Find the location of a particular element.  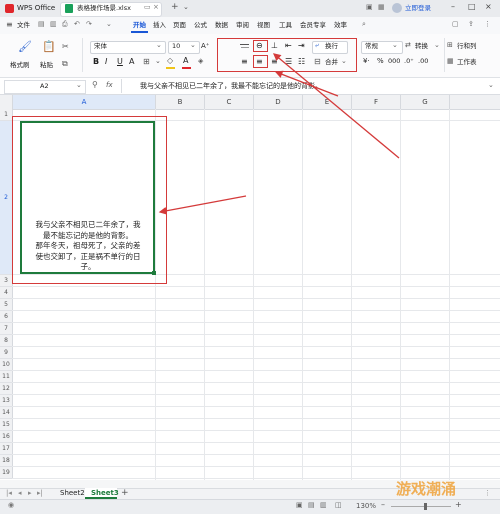

arrow-to-cell-a2 is located at coordinates (202, 205).